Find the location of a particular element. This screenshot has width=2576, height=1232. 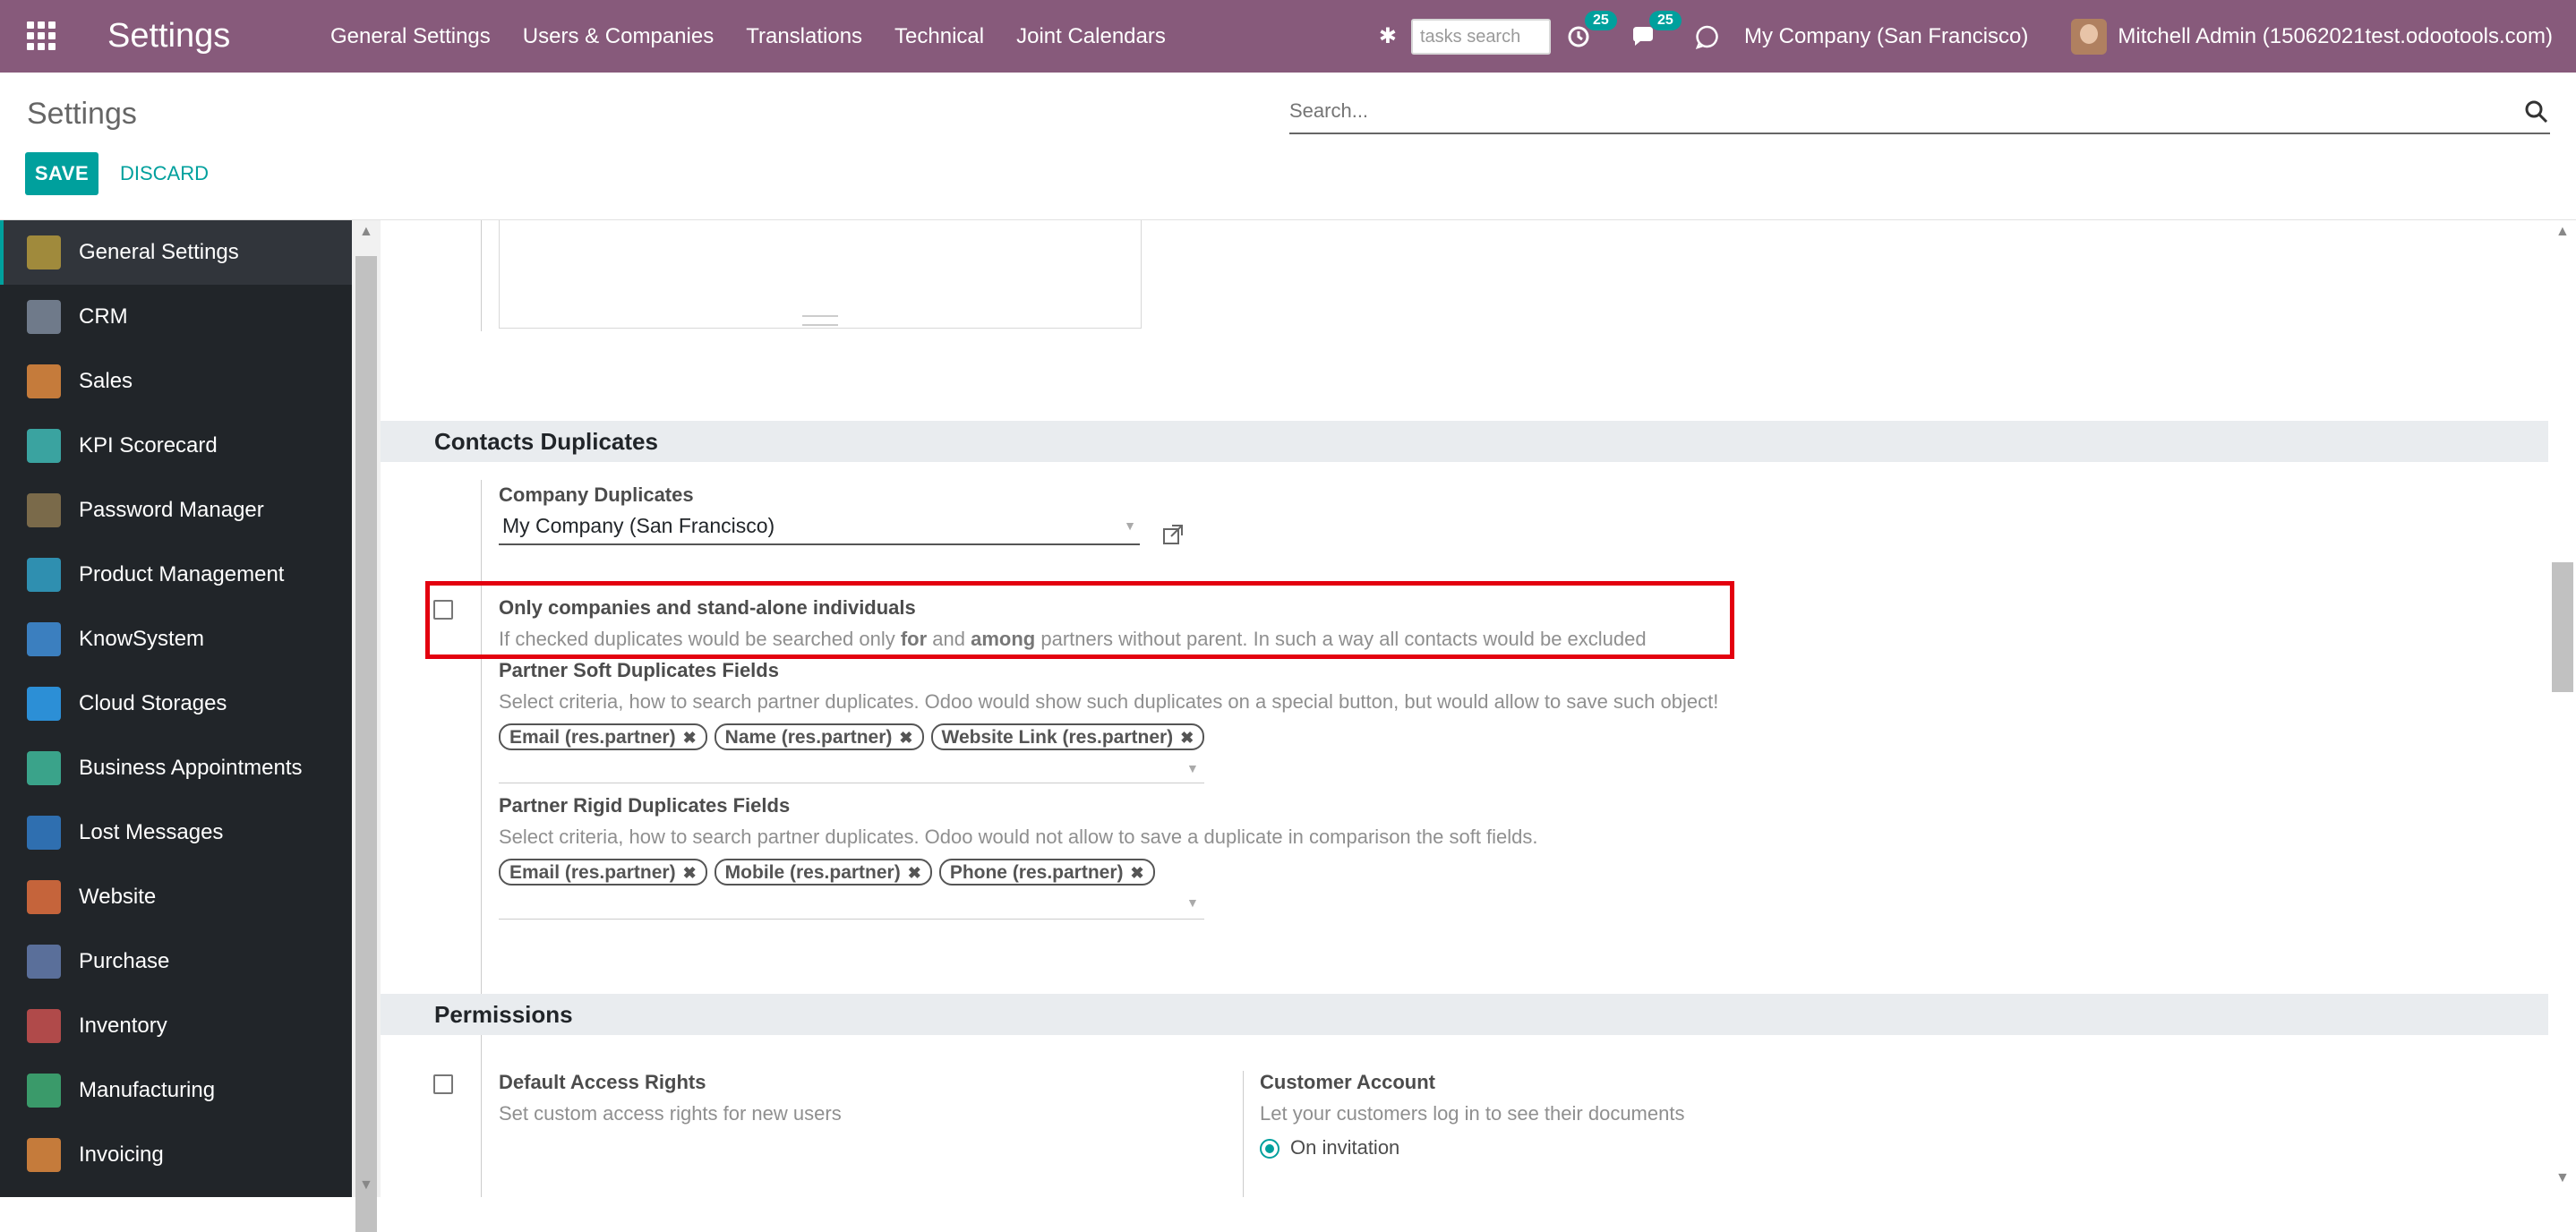

tag-rigid-mobile: Mobile (res.partner) ✖ is located at coordinates (823, 872).